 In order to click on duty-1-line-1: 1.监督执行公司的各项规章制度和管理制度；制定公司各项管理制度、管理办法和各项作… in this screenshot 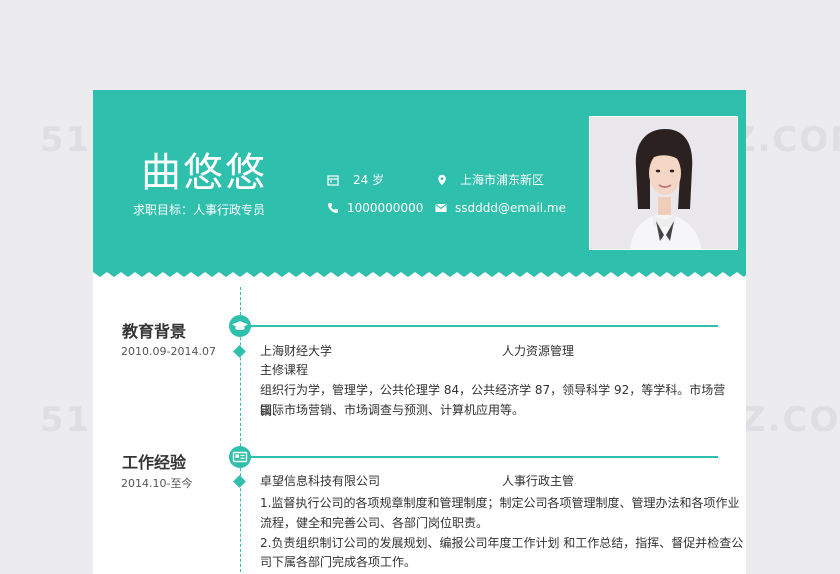, I will do `click(500, 503)`.